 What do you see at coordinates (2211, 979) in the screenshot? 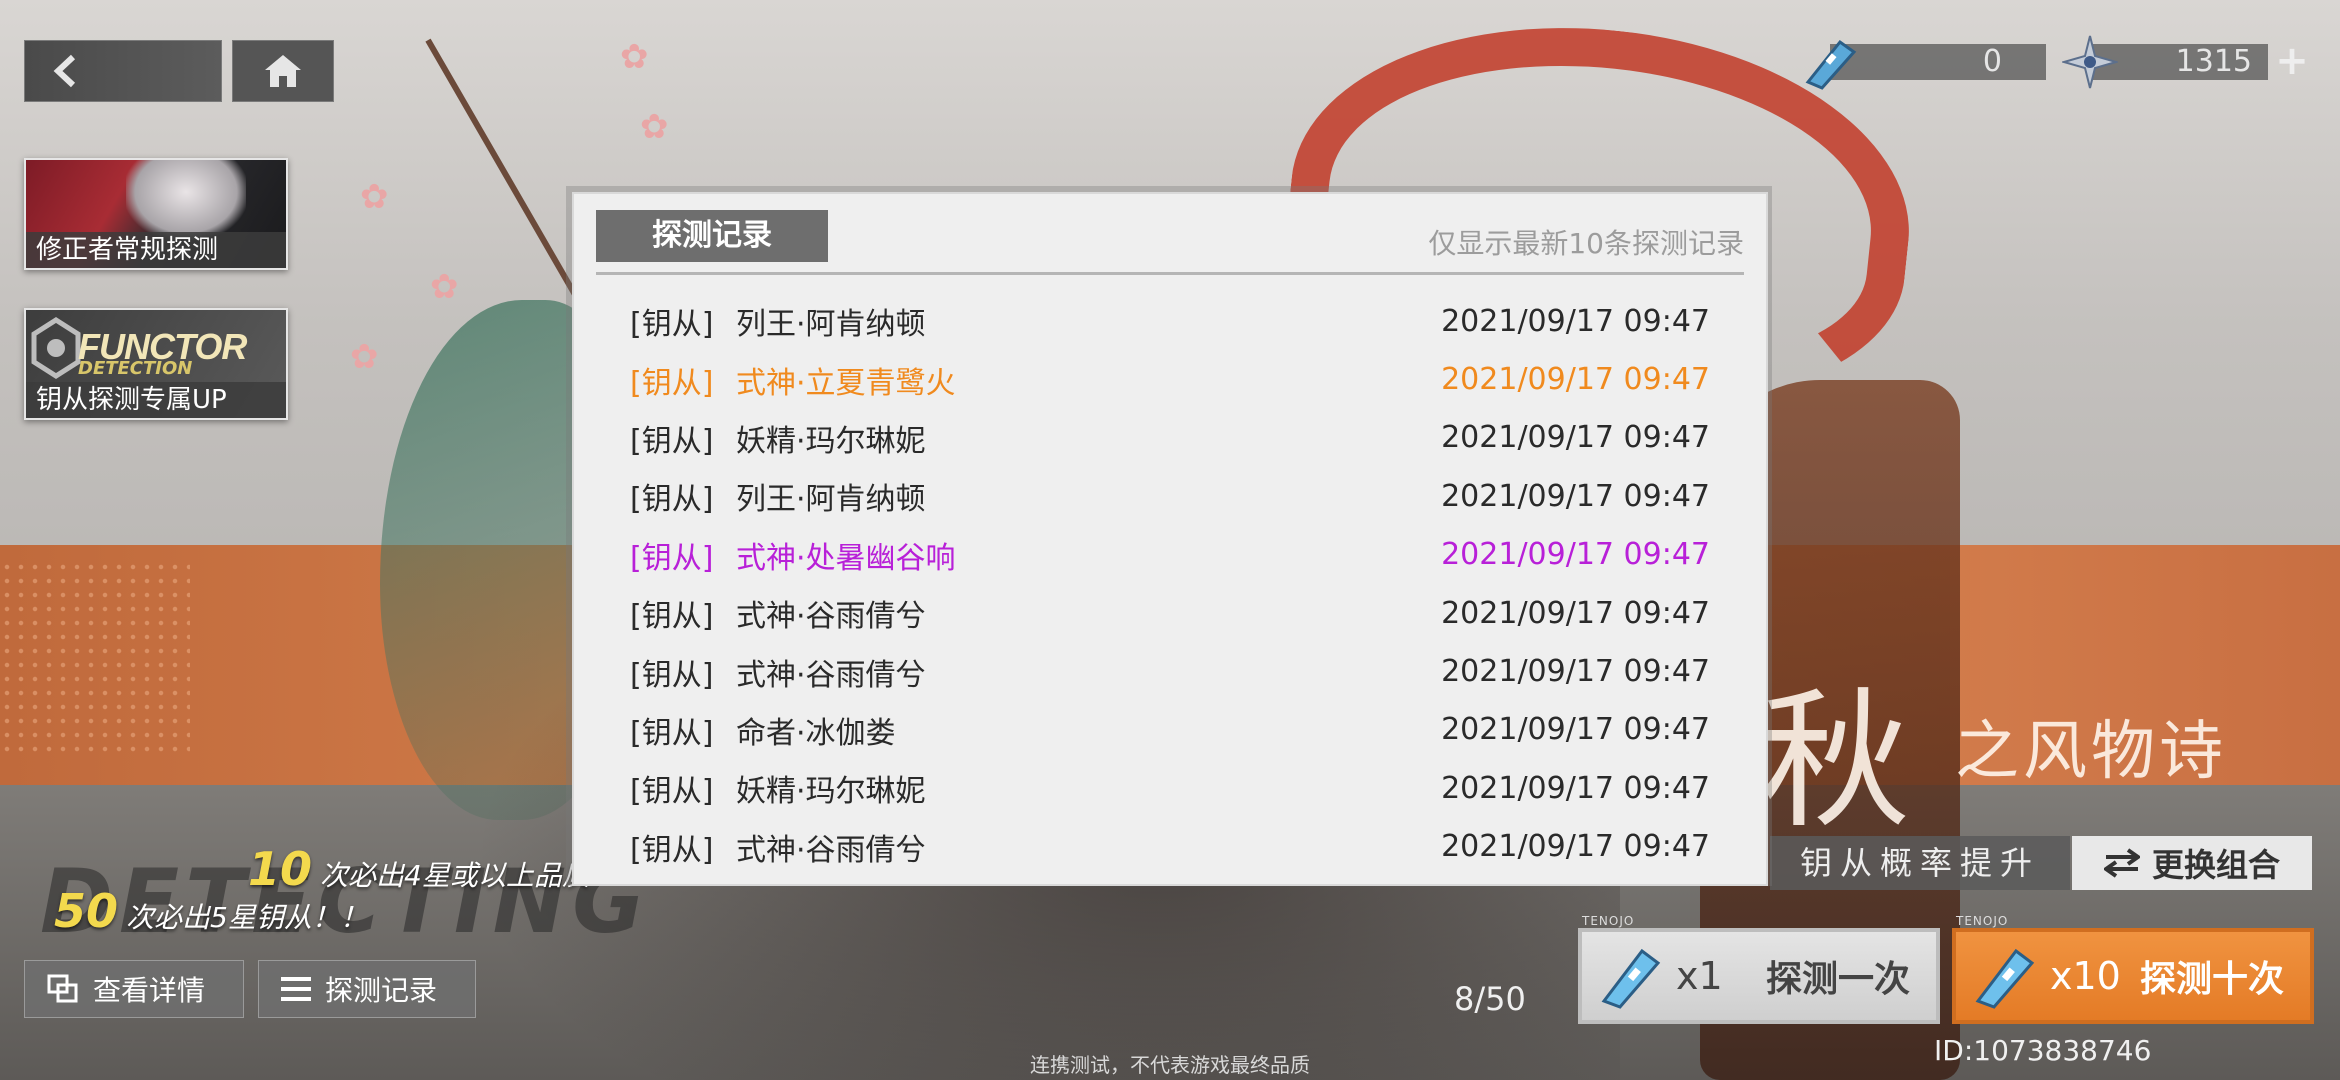
I see `detect-ten-label: 探测十次` at bounding box center [2211, 979].